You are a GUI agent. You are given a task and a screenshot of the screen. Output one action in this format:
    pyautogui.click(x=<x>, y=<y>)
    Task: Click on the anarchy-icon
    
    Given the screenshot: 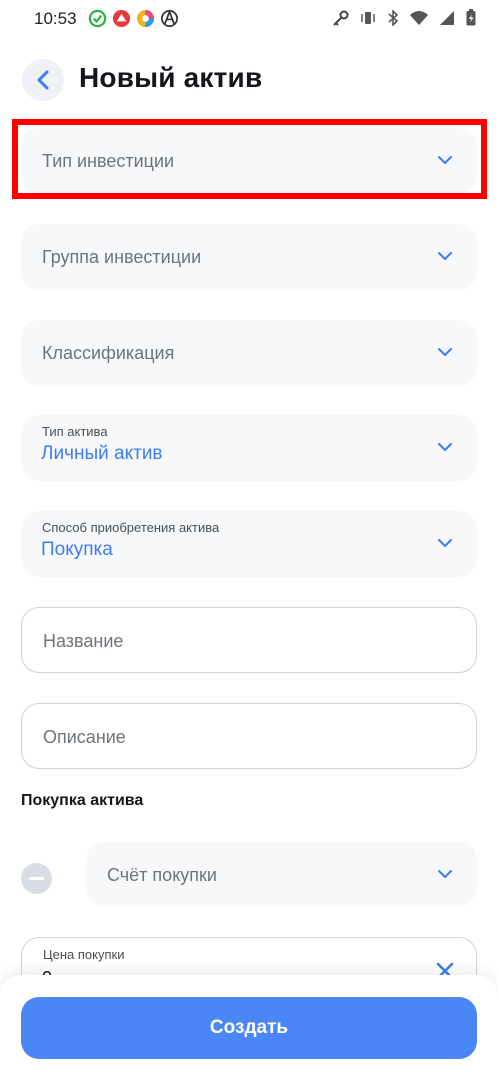 What is the action you would take?
    pyautogui.click(x=169, y=18)
    